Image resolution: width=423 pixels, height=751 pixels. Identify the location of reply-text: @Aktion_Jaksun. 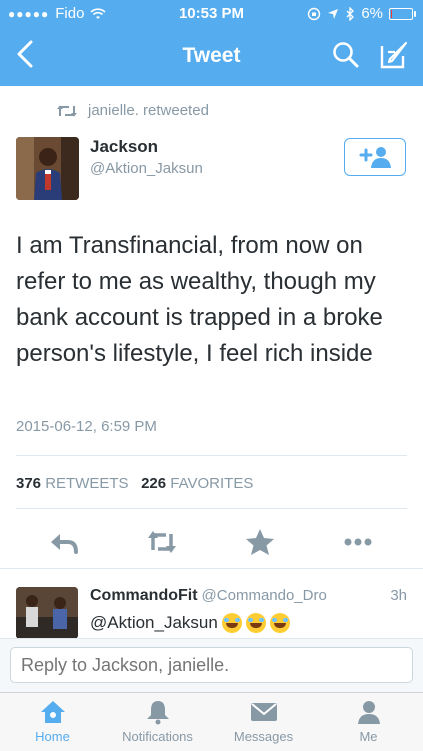
(190, 623).